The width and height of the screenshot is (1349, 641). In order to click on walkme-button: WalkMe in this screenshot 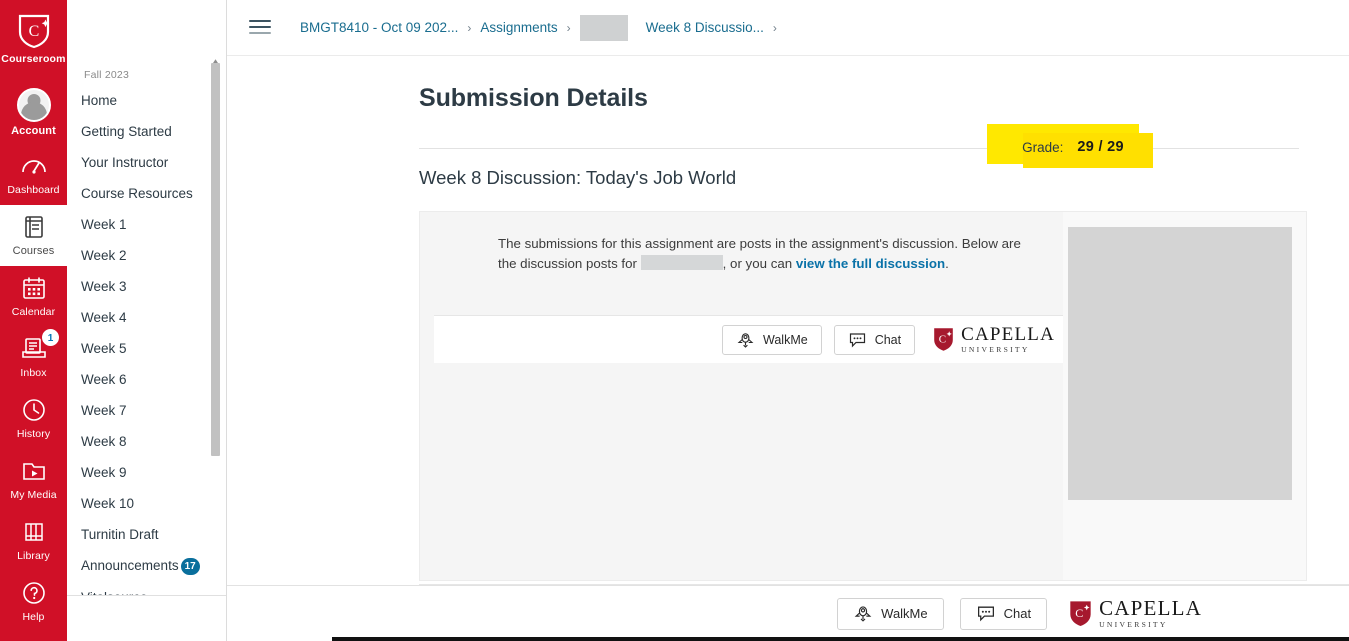, I will do `click(772, 339)`.